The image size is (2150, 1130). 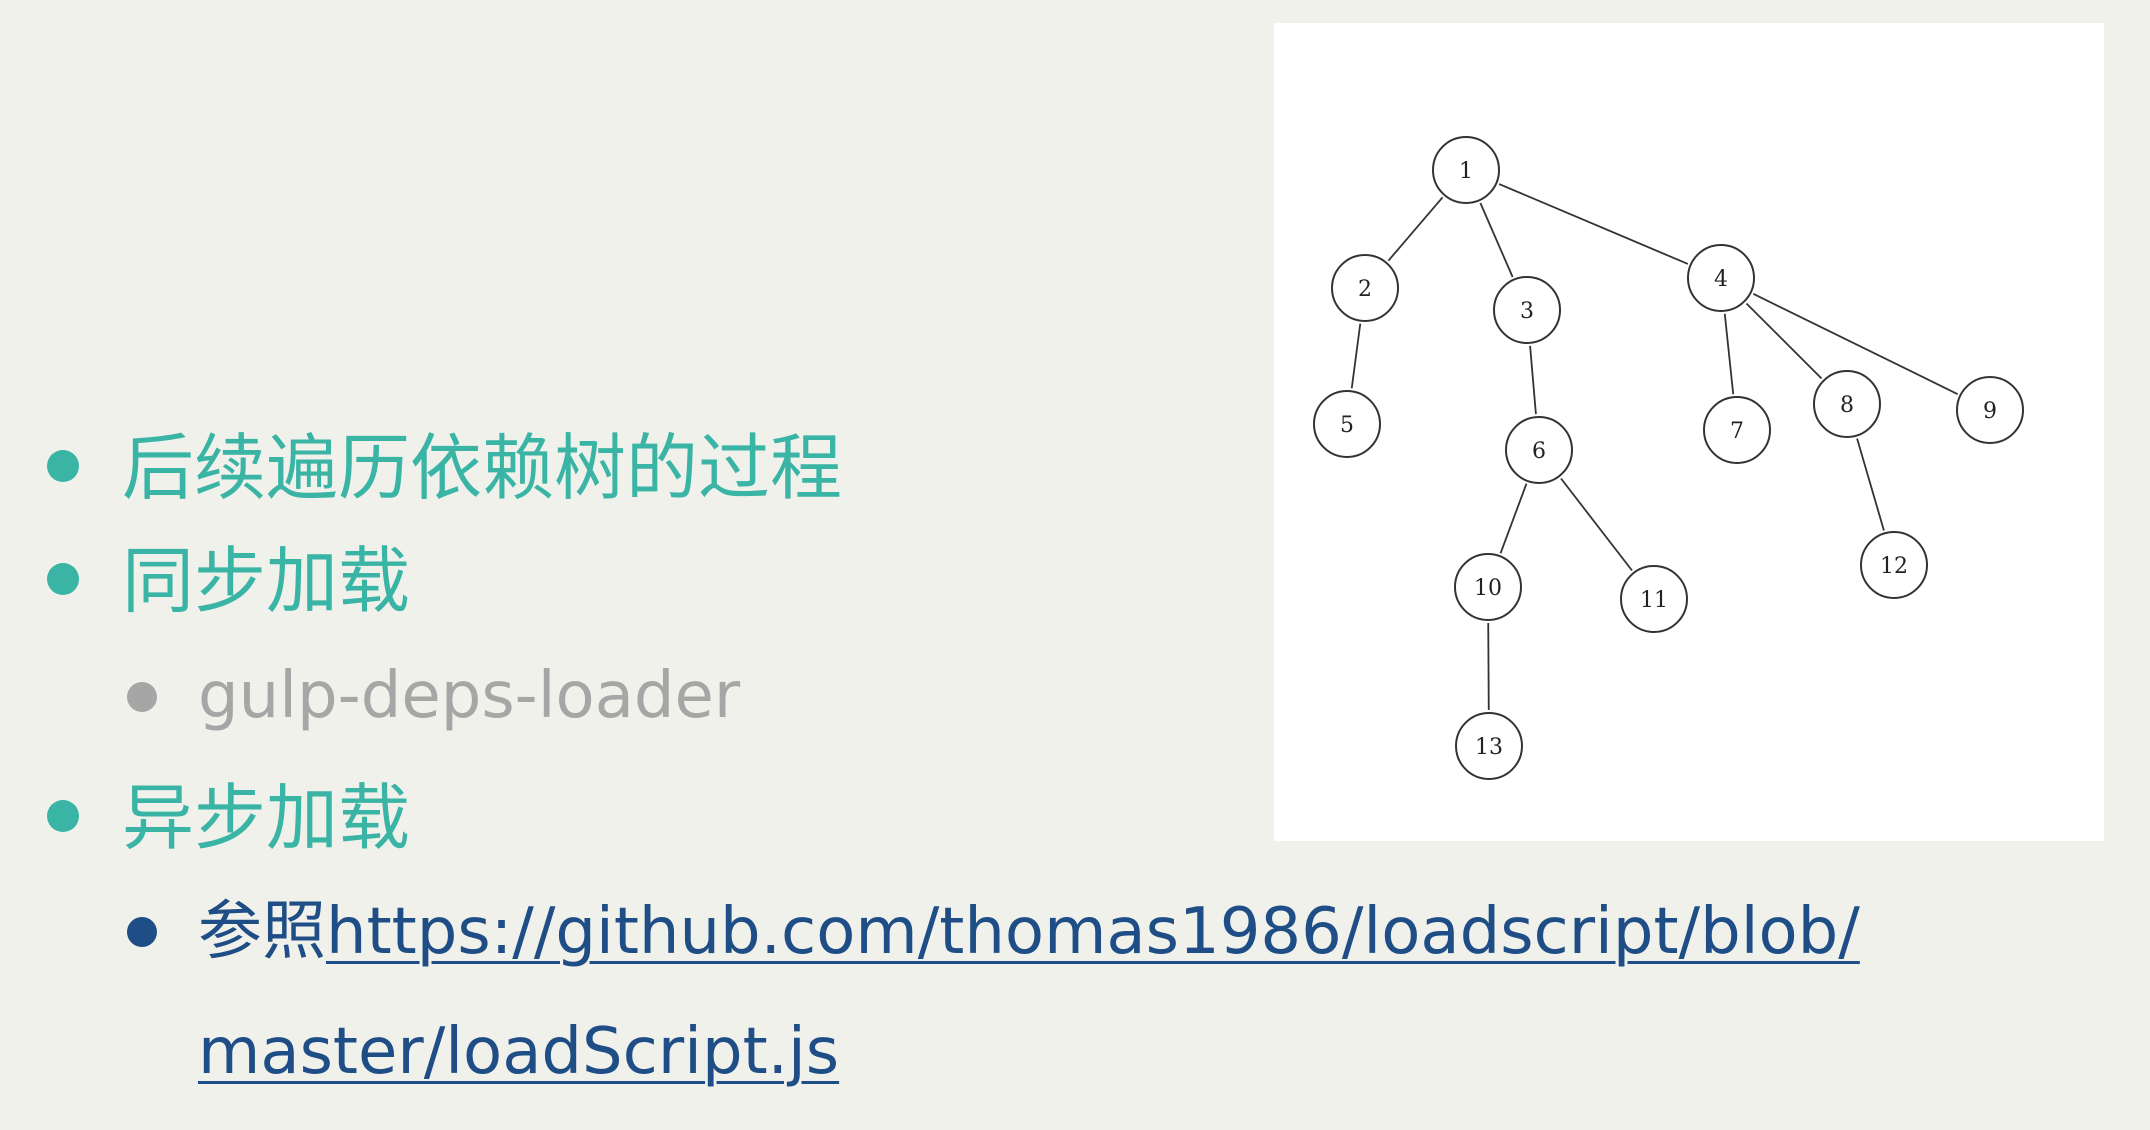 I want to click on tree-node-label: 13, so click(x=1489, y=747).